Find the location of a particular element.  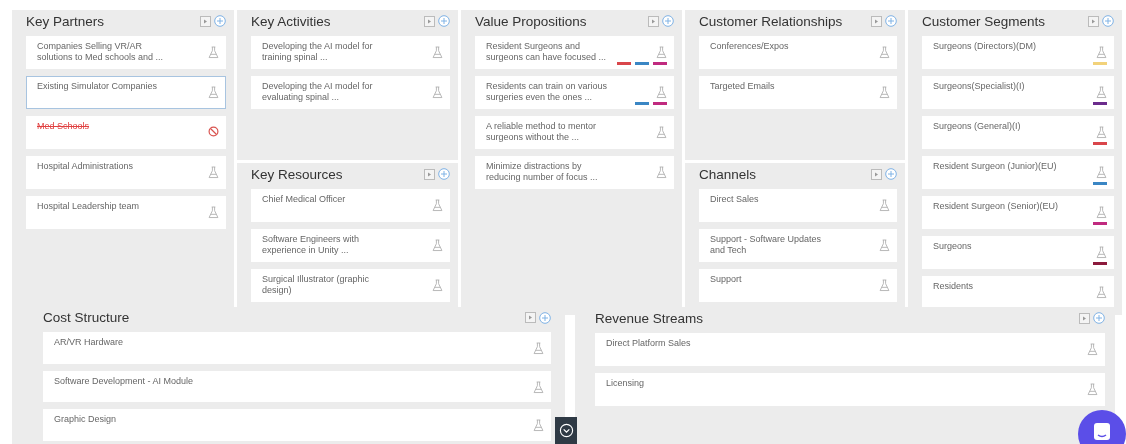

card: Residents is located at coordinates (1018, 292).